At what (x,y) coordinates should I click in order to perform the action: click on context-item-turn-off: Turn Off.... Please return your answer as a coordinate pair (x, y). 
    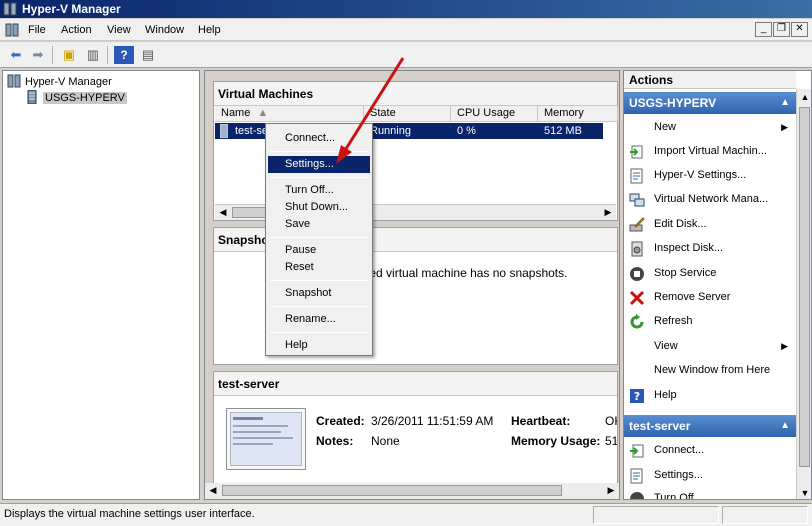
    Looking at the image, I should click on (319, 190).